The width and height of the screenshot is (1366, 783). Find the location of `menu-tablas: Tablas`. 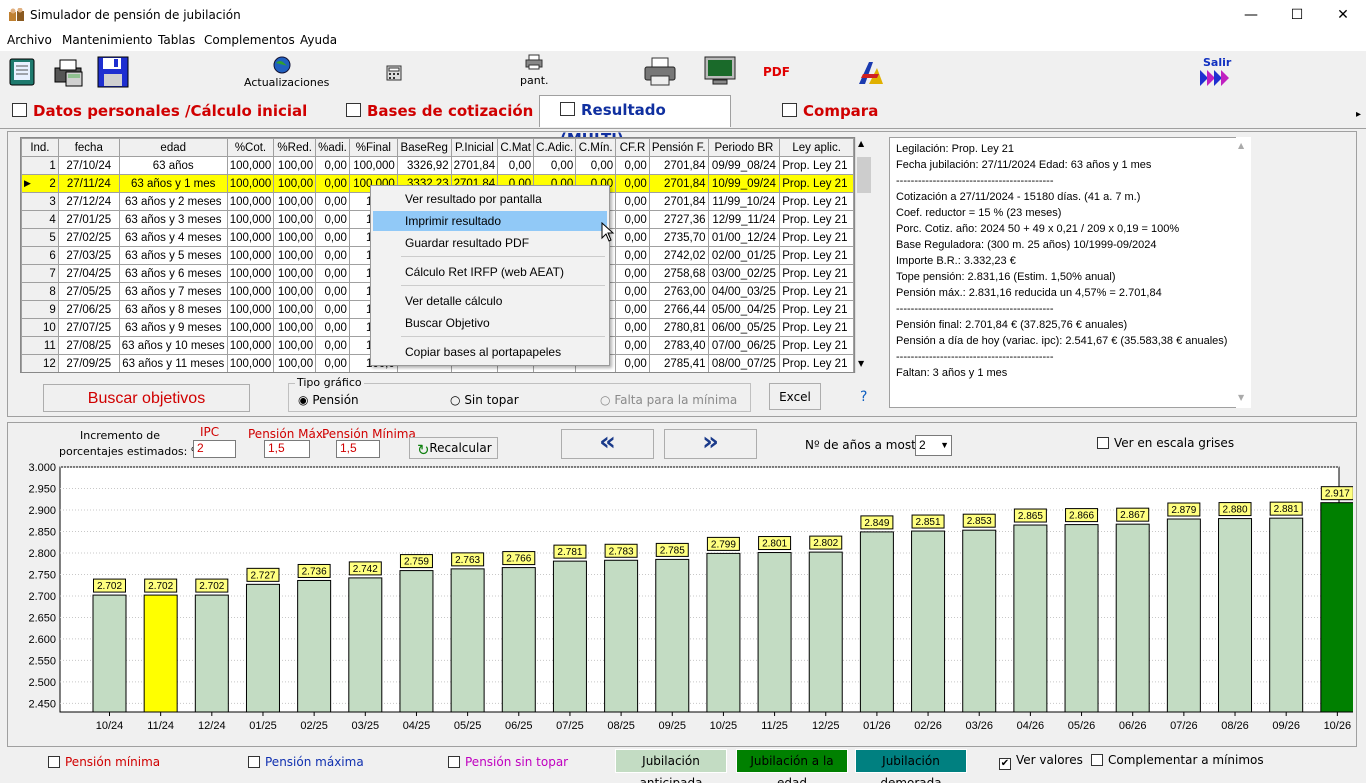

menu-tablas: Tablas is located at coordinates (176, 40).